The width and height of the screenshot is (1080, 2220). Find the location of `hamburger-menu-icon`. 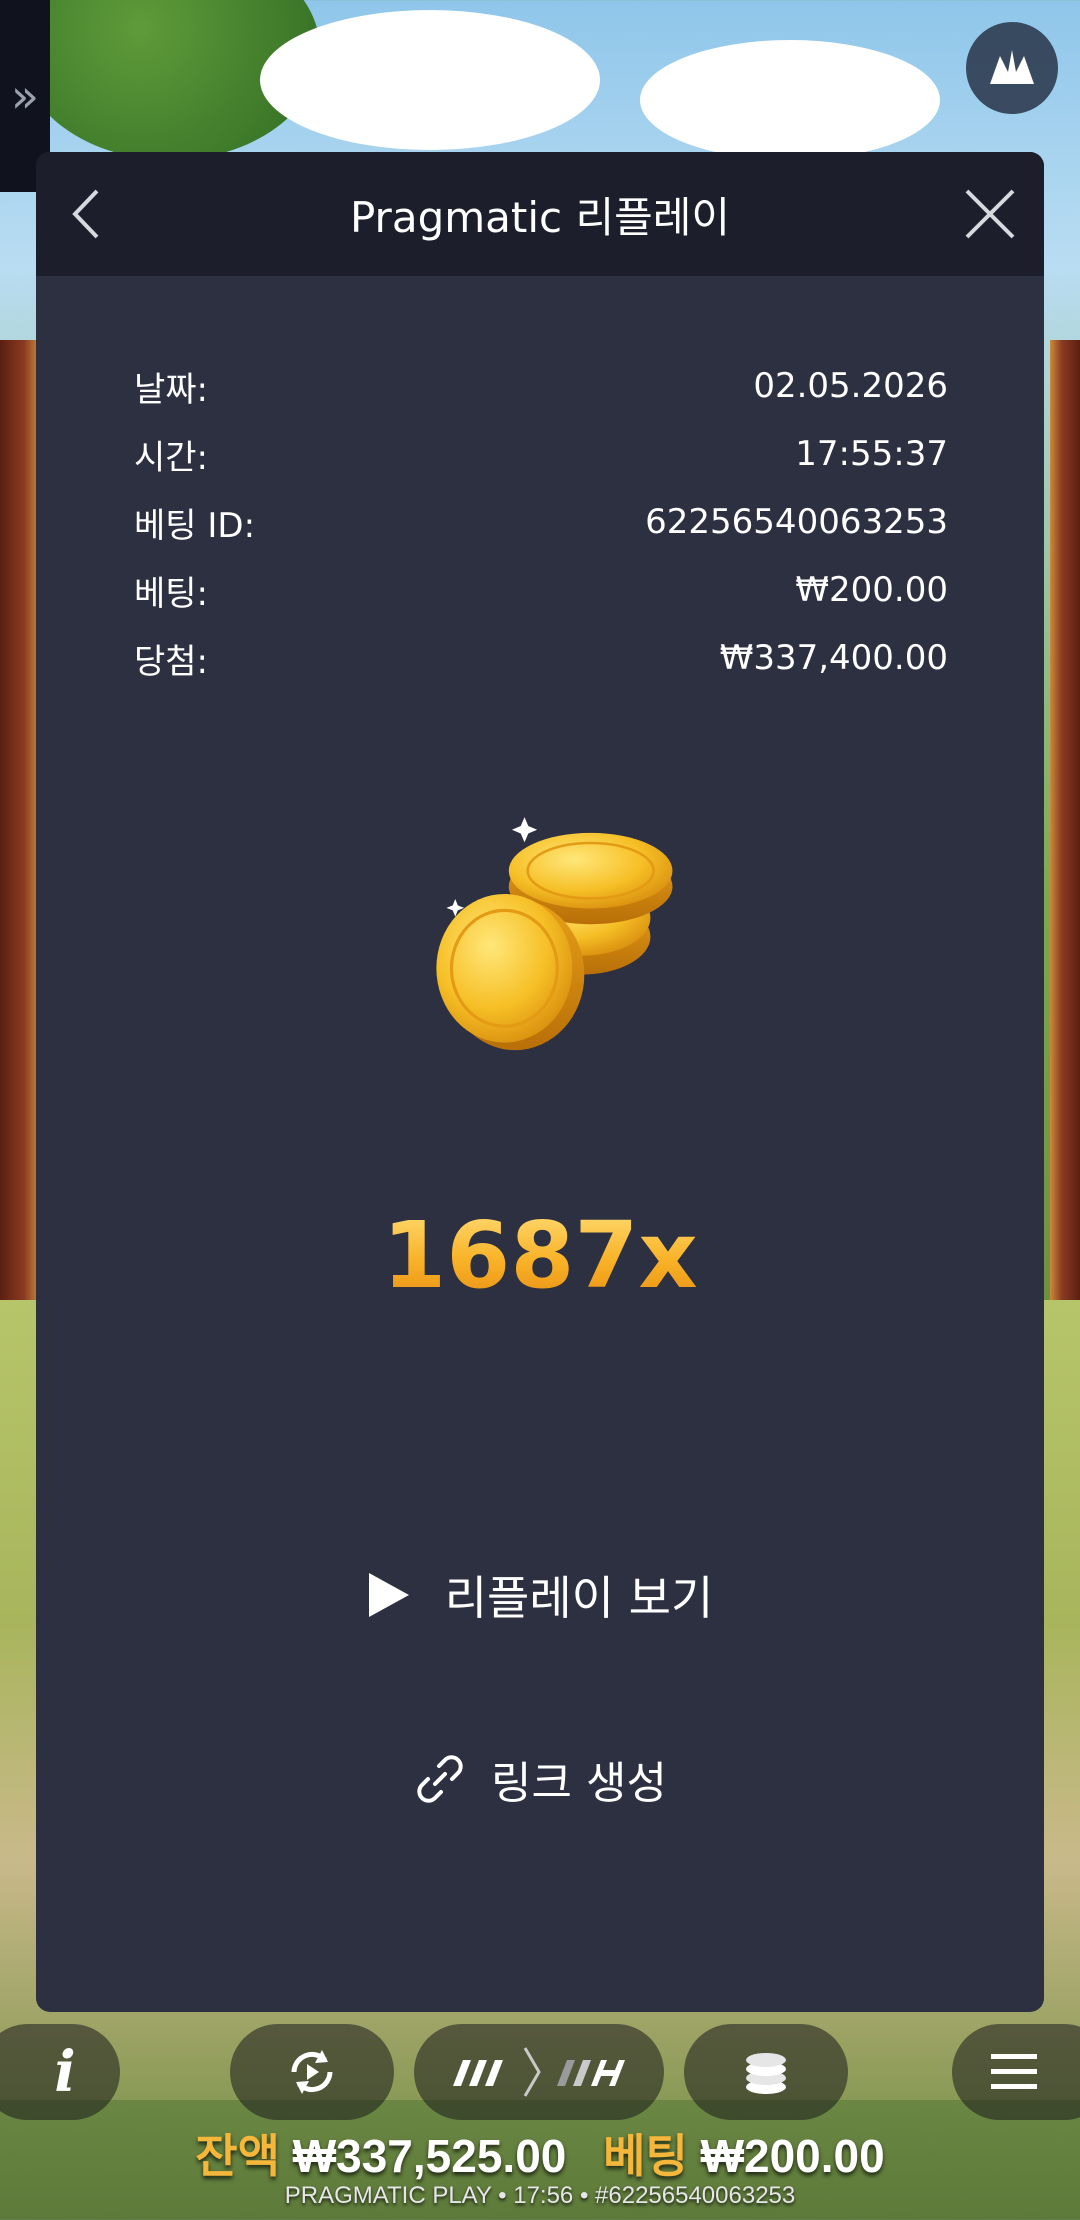

hamburger-menu-icon is located at coordinates (1014, 2071).